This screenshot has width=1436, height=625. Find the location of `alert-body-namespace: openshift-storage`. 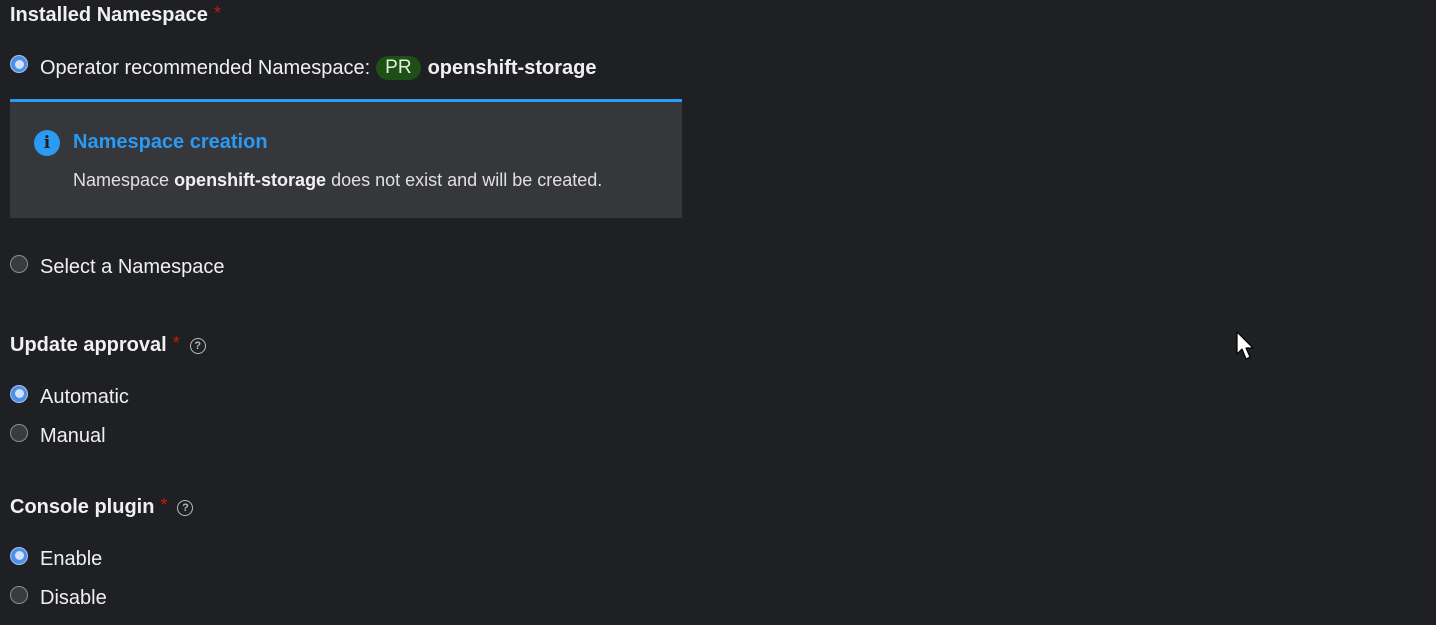

alert-body-namespace: openshift-storage is located at coordinates (250, 180).